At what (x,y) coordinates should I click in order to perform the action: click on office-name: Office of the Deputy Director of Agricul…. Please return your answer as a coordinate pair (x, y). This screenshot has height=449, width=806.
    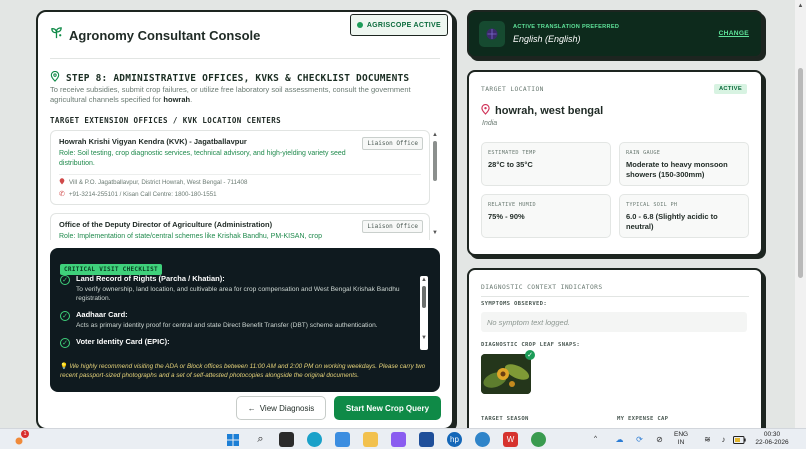
    Looking at the image, I should click on (166, 224).